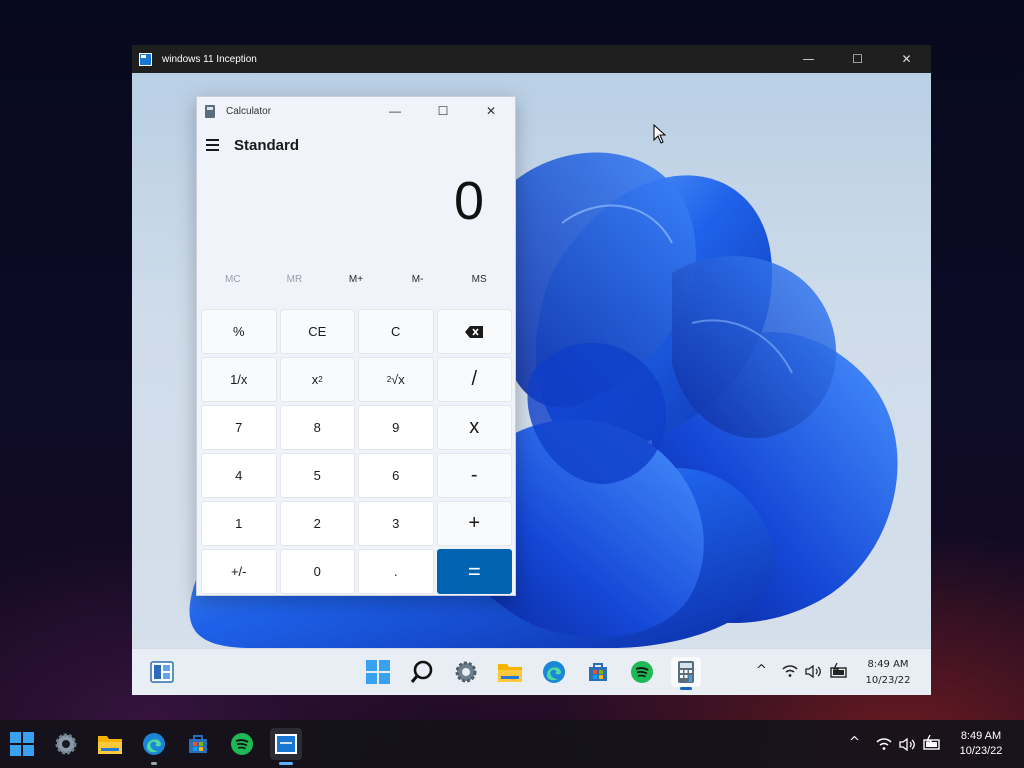 The width and height of the screenshot is (1024, 768). What do you see at coordinates (242, 744) in the screenshot?
I see `host-spotify-icon` at bounding box center [242, 744].